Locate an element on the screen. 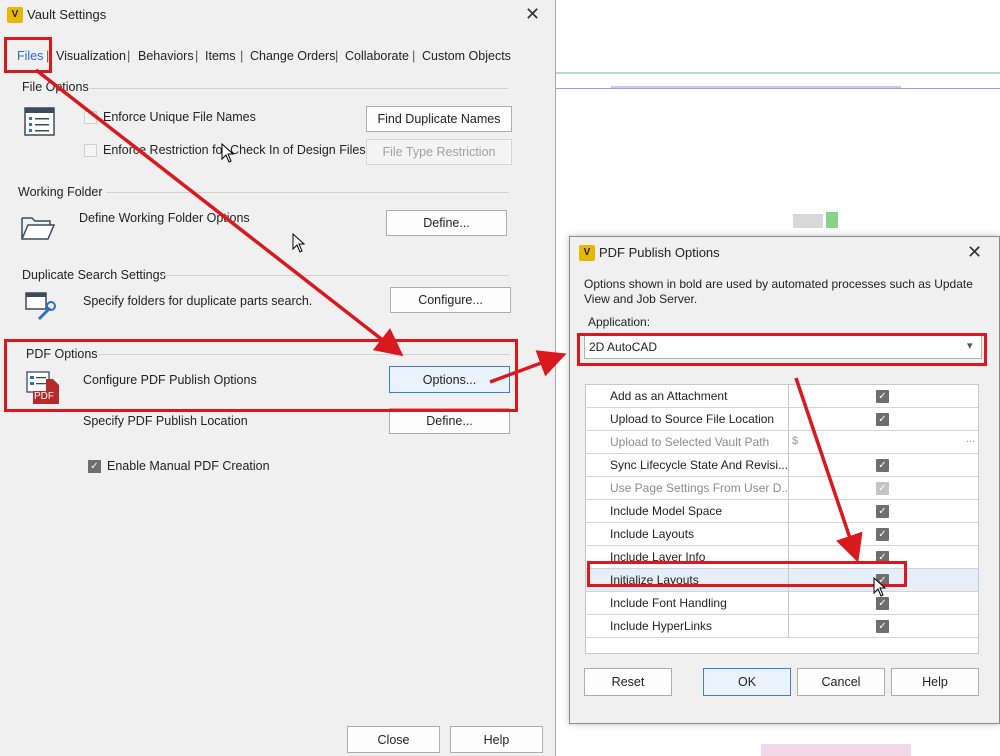 The height and width of the screenshot is (756, 1000). tab-behaviors: Behaviors is located at coordinates (166, 56).